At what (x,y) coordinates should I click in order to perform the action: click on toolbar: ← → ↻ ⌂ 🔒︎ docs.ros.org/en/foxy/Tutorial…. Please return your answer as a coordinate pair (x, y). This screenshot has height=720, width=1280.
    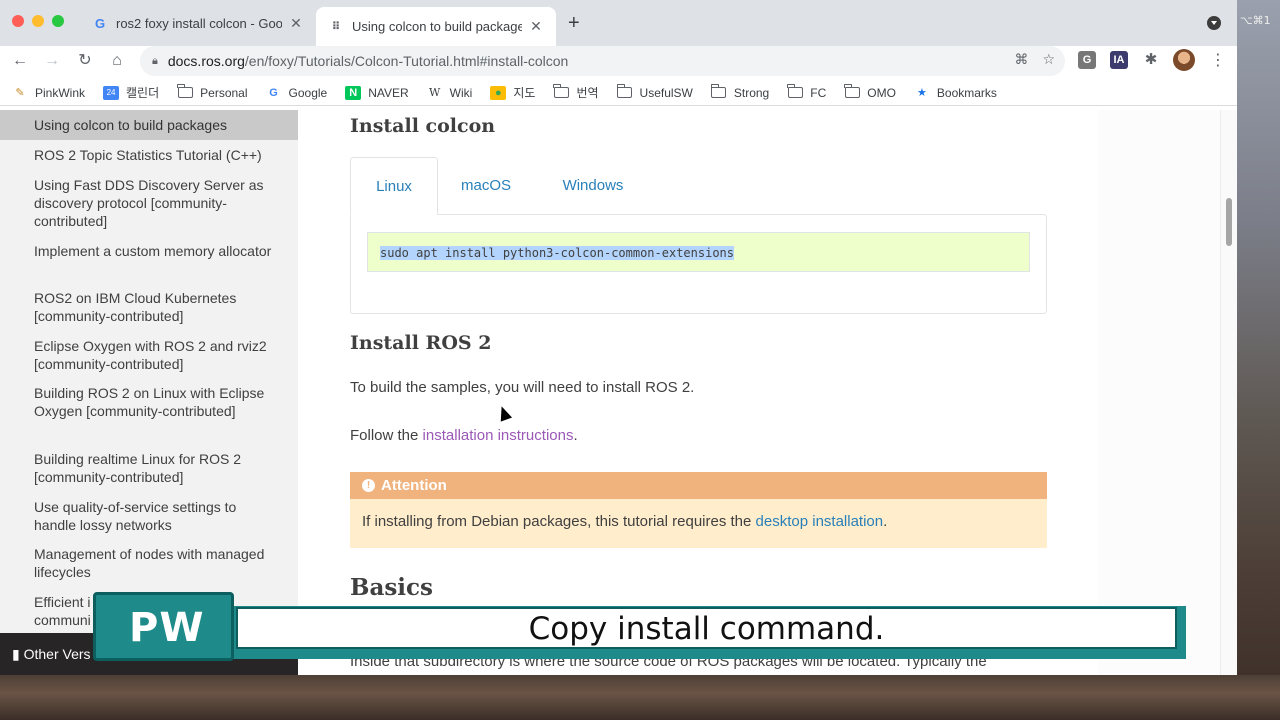
    Looking at the image, I should click on (618, 61).